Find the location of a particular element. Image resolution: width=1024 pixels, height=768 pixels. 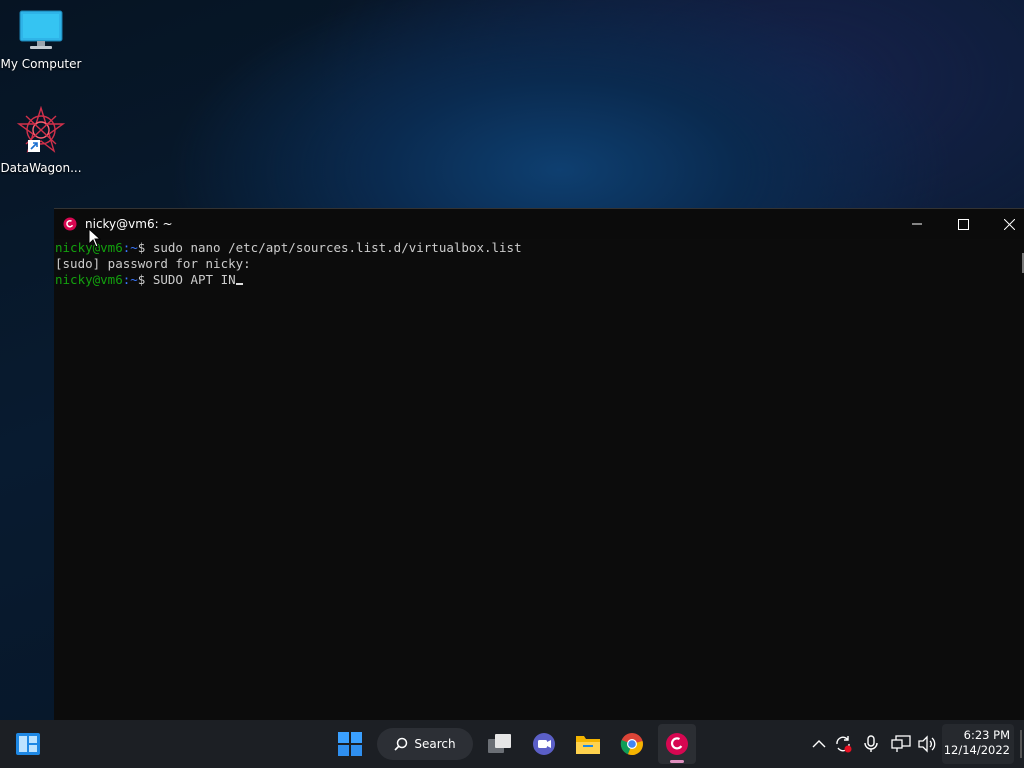

network-icon is located at coordinates (901, 743).